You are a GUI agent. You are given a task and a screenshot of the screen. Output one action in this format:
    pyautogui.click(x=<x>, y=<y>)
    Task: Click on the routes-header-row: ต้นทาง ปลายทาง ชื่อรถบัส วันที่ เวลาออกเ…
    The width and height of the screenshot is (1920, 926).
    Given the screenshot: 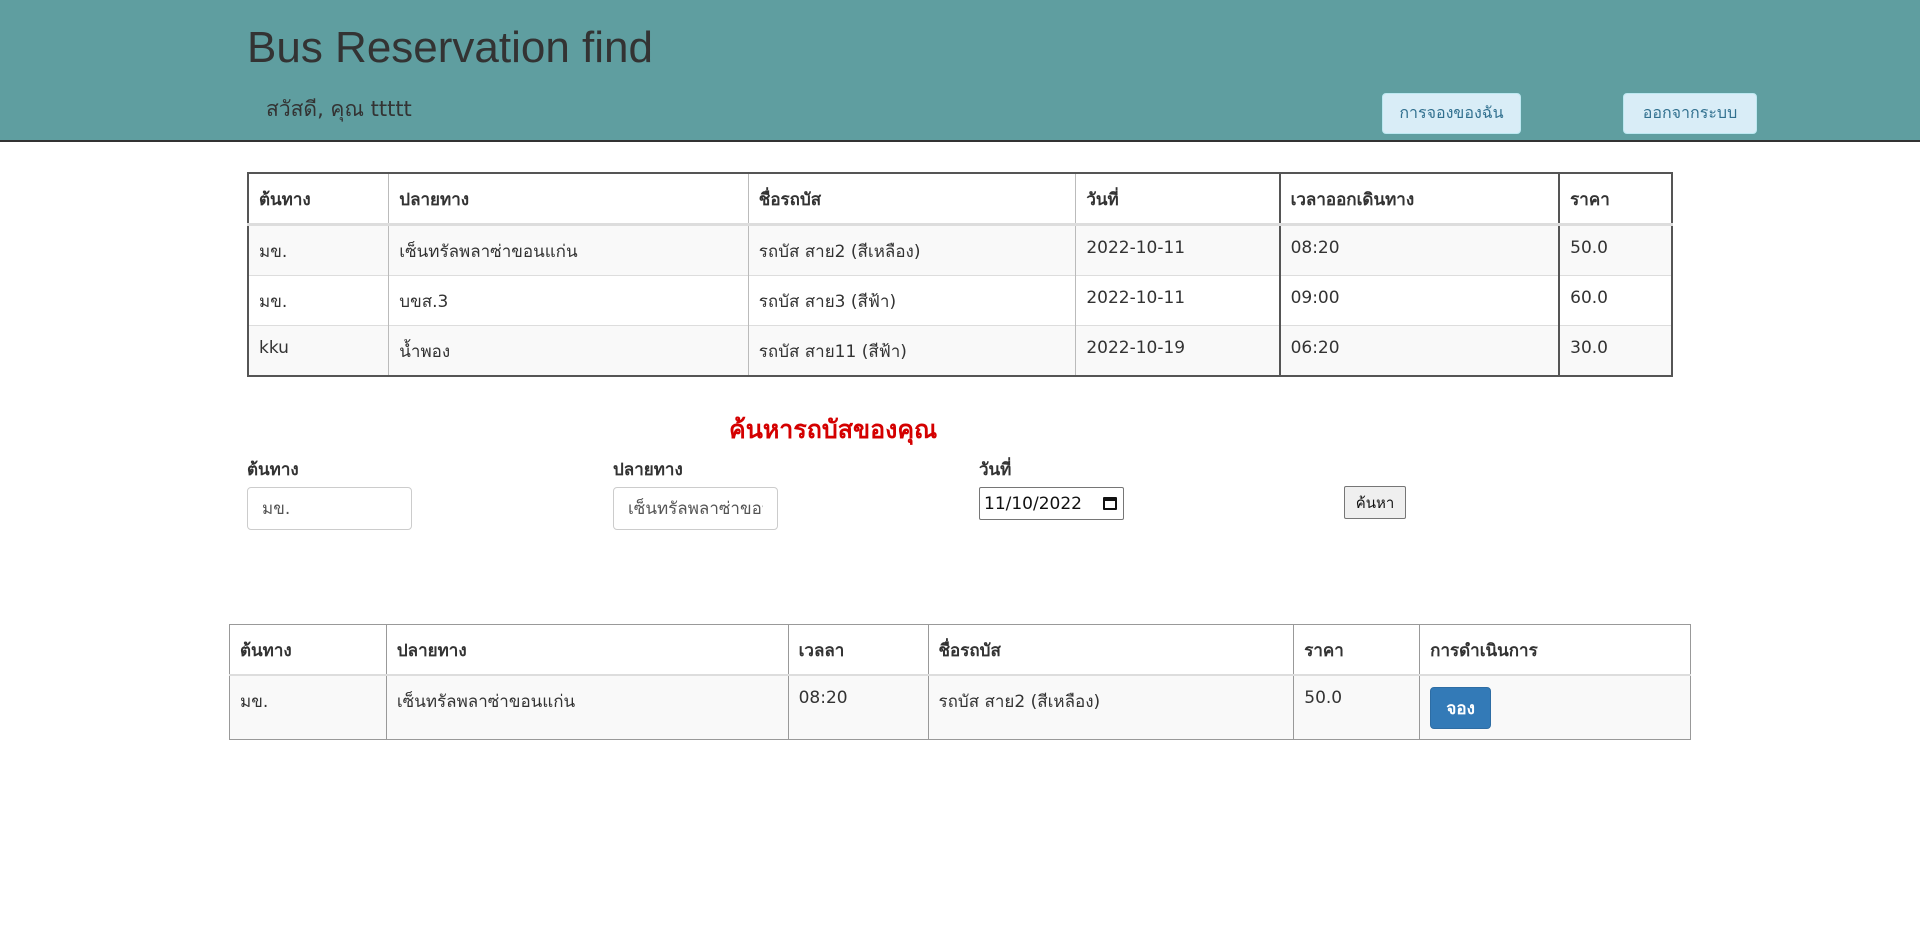 What is the action you would take?
    pyautogui.click(x=960, y=199)
    